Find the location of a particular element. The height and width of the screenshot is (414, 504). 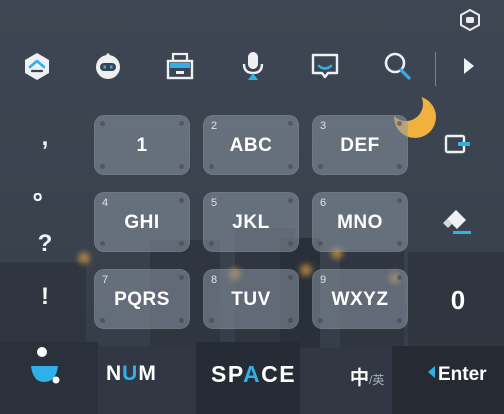

clipboard-tray-icon is located at coordinates (180, 66).